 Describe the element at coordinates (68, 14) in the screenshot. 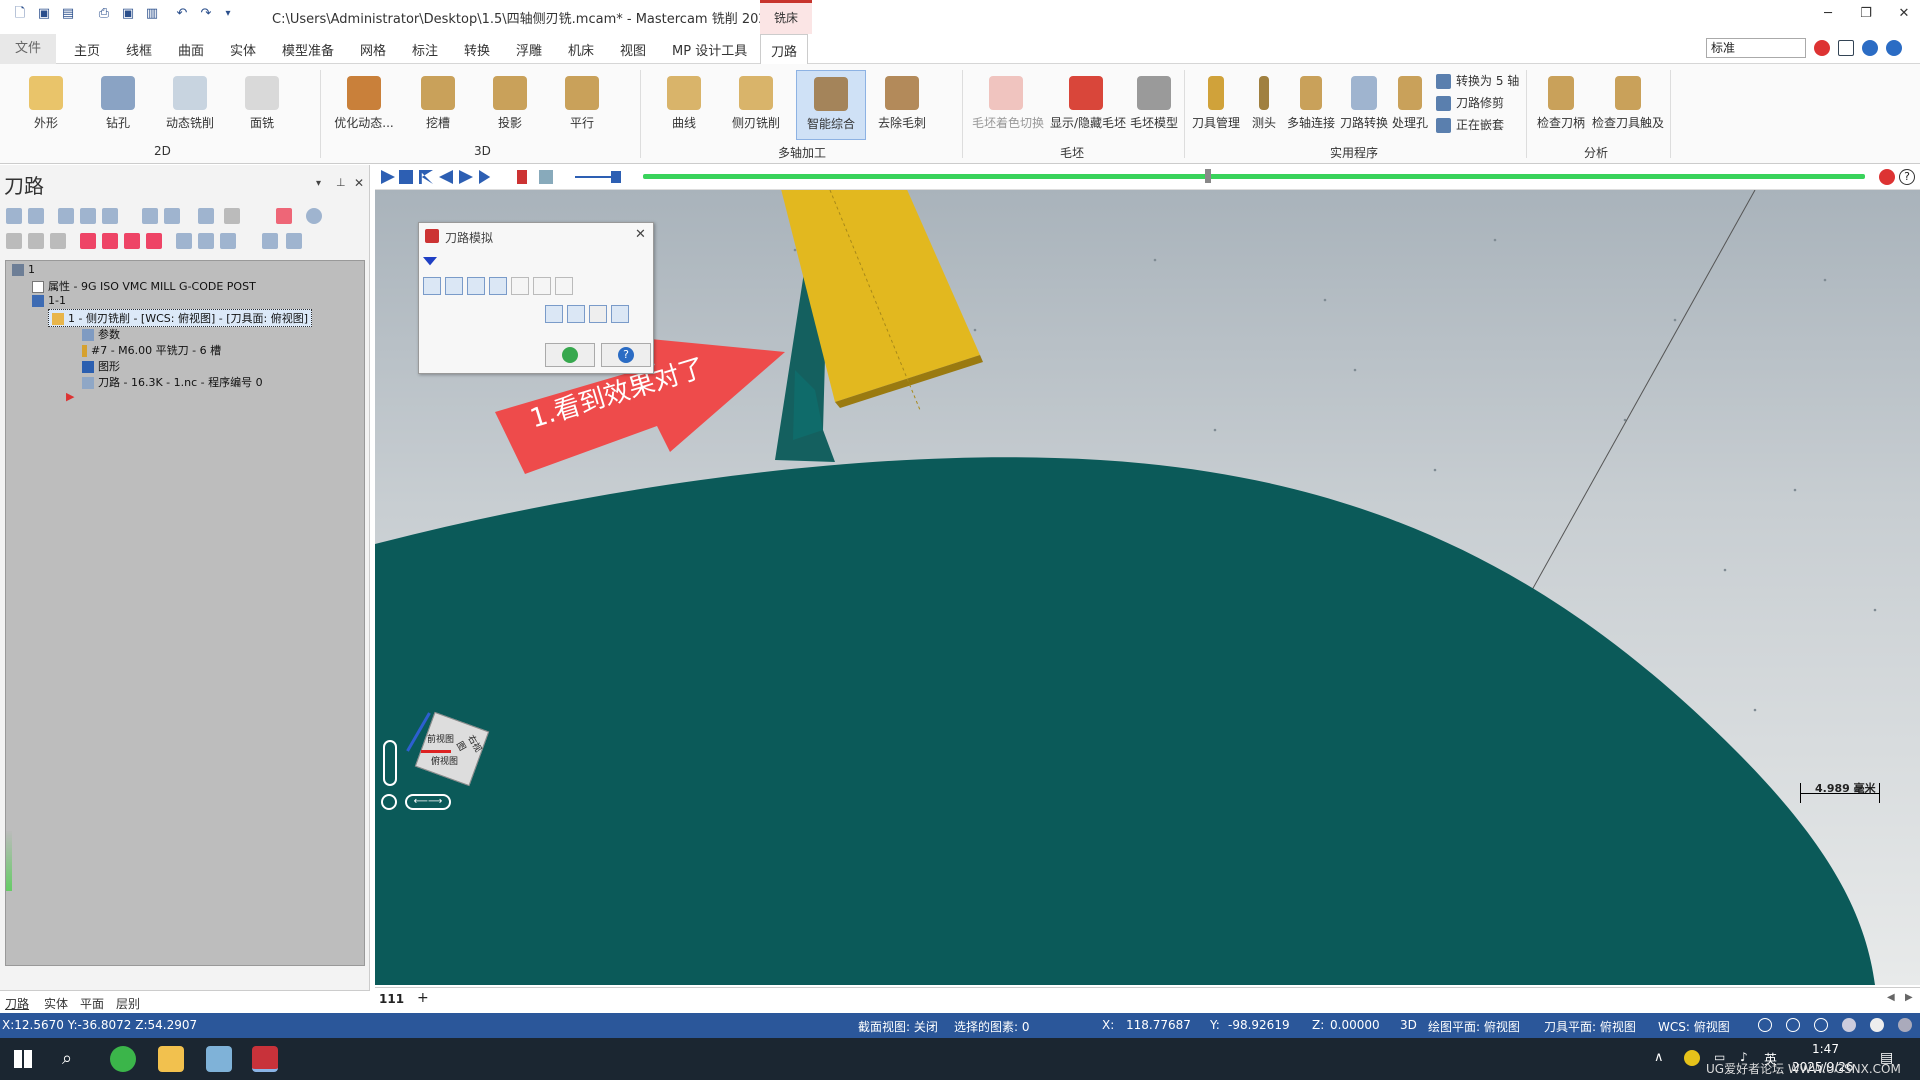

I see `open-icon: ▤` at that location.